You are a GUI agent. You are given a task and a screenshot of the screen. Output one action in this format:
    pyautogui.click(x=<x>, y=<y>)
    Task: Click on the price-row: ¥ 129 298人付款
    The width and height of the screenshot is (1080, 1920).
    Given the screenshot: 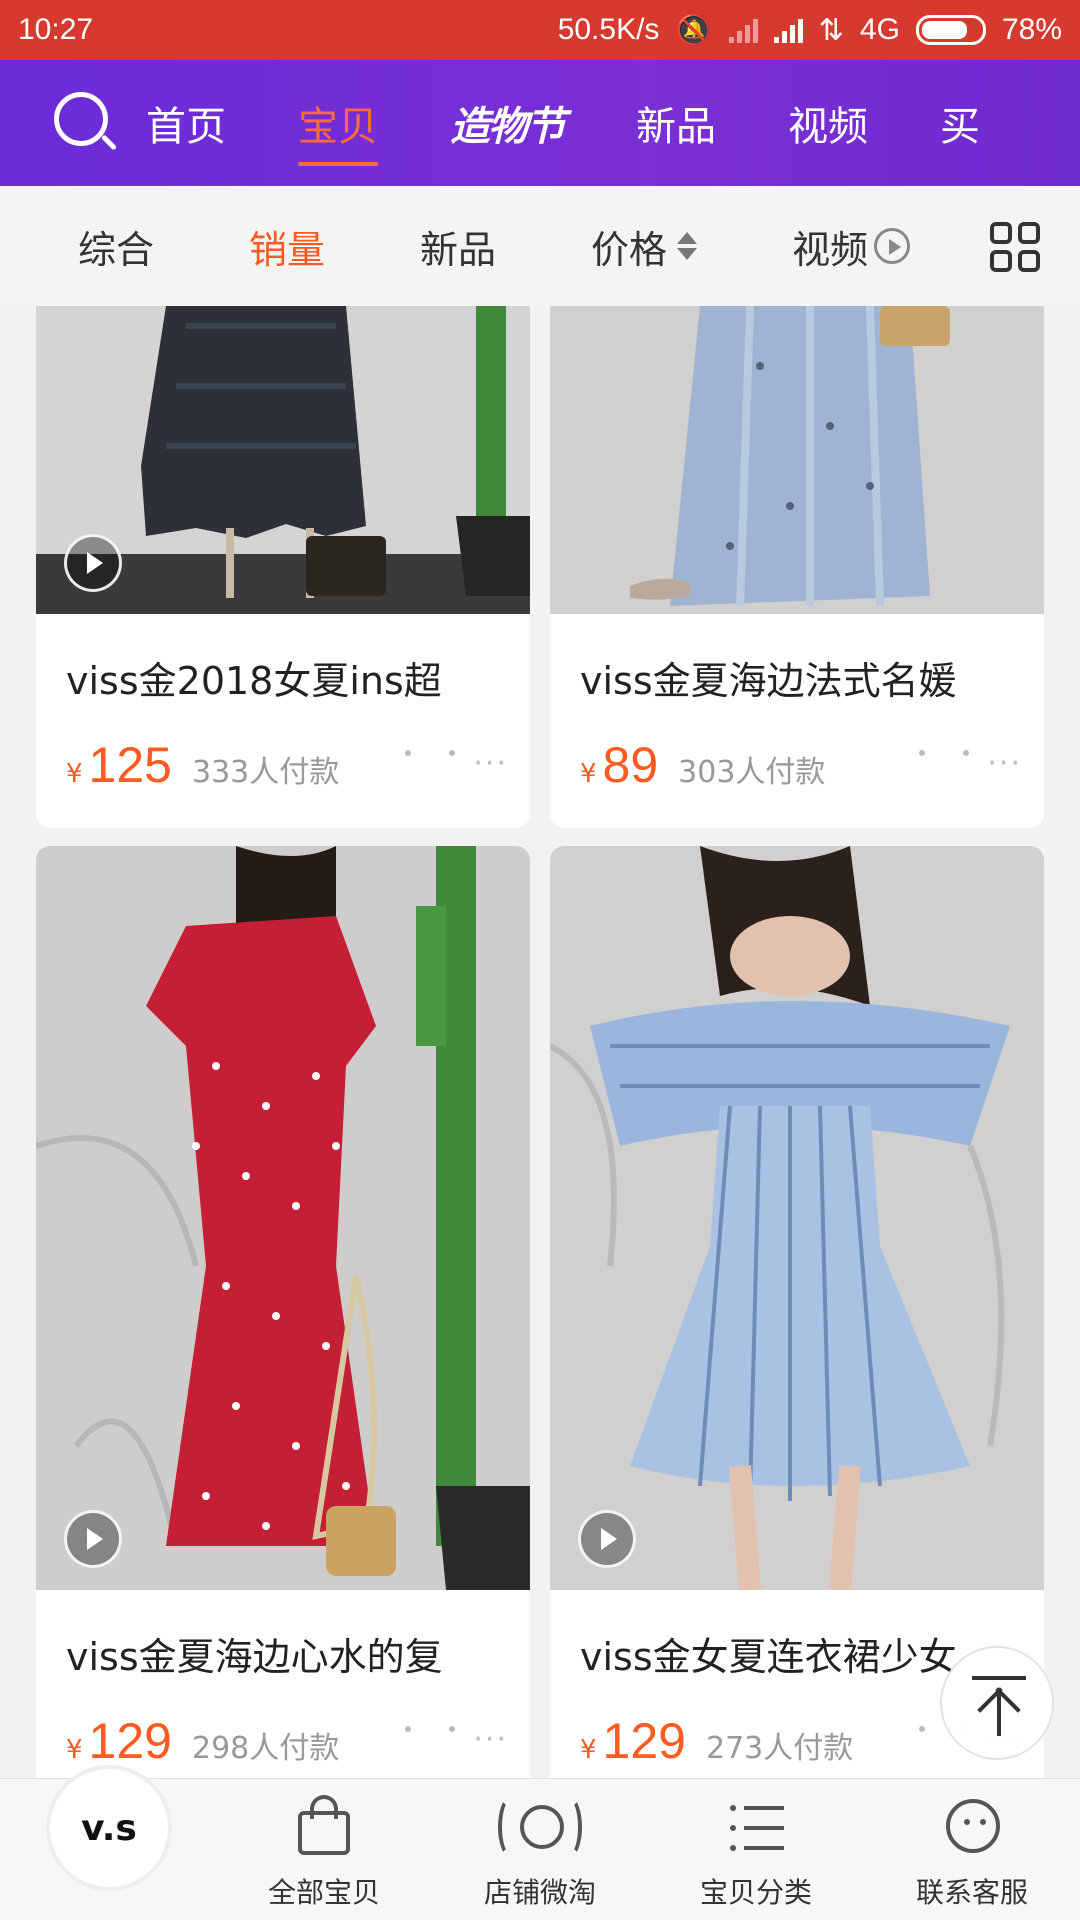 What is the action you would take?
    pyautogui.click(x=202, y=1741)
    